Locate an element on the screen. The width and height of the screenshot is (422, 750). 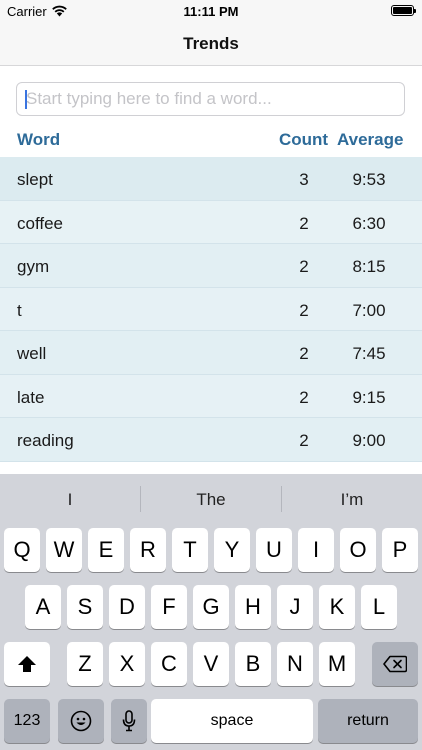
battery-icon is located at coordinates (403, 10).